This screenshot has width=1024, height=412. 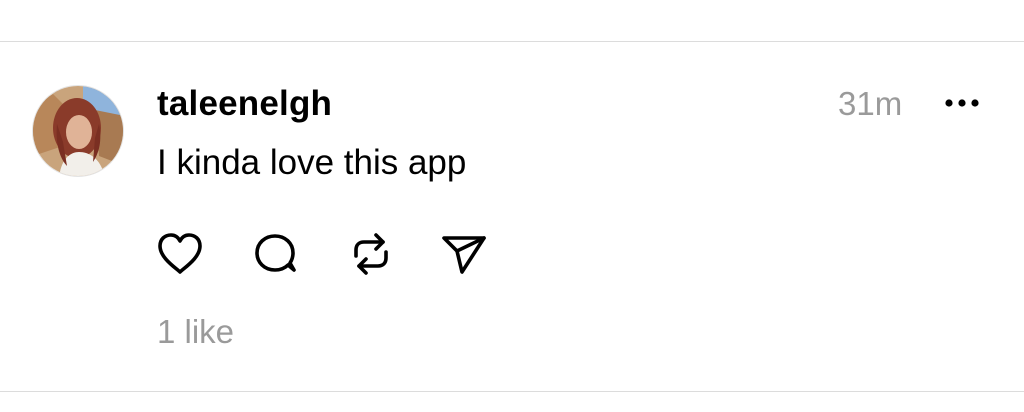 I want to click on avatar-photo, so click(x=78, y=131).